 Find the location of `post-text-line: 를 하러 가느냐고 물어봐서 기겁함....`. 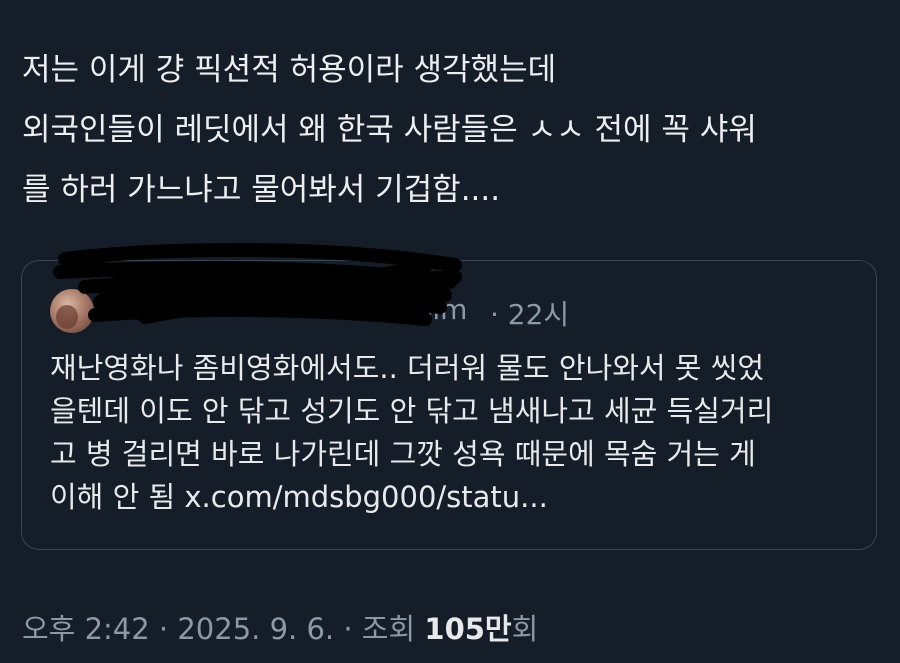

post-text-line: 를 하러 가느냐고 물어봐서 기겁함.... is located at coordinates (261, 190).